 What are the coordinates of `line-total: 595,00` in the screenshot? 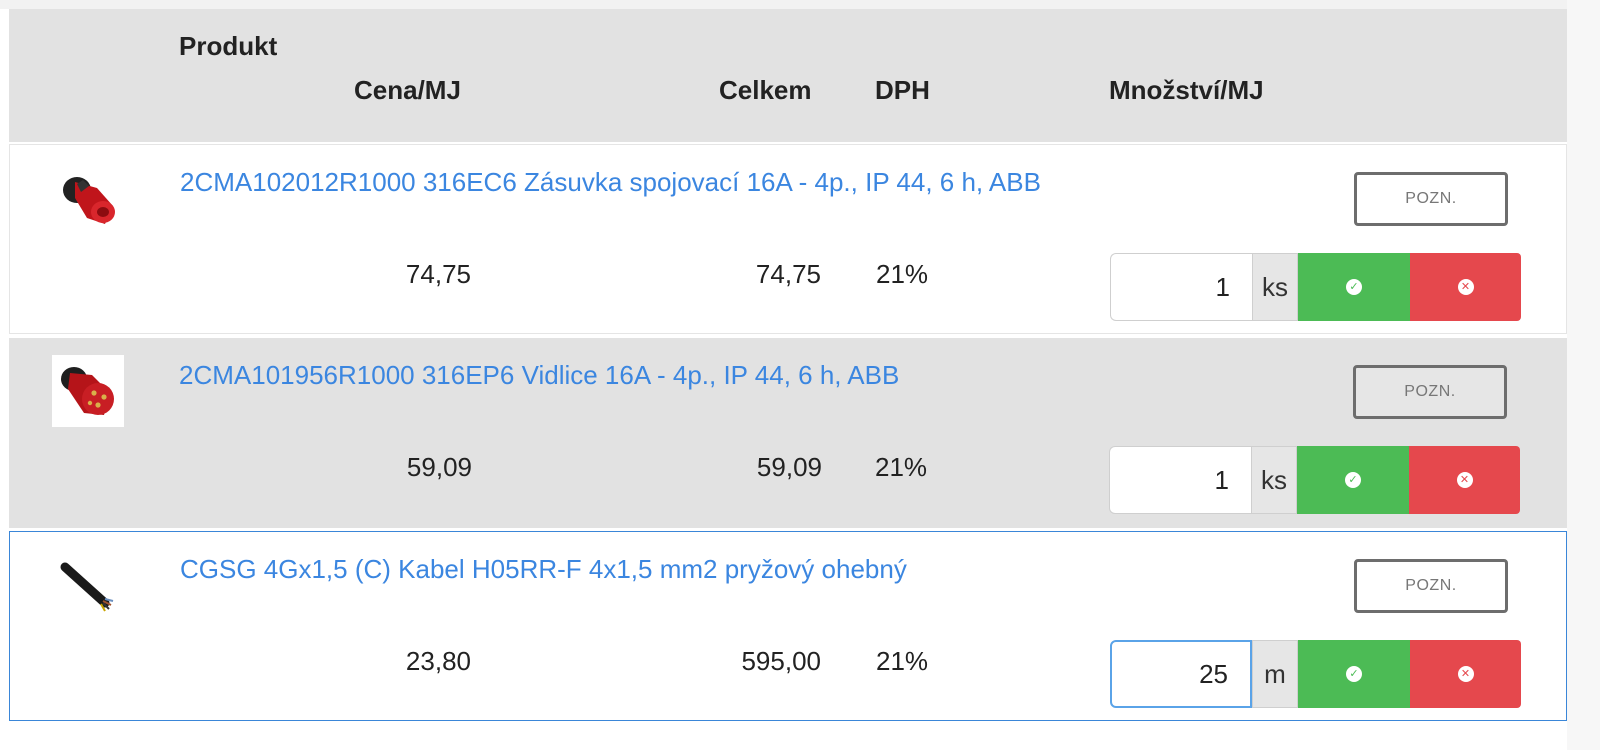 It's located at (781, 661).